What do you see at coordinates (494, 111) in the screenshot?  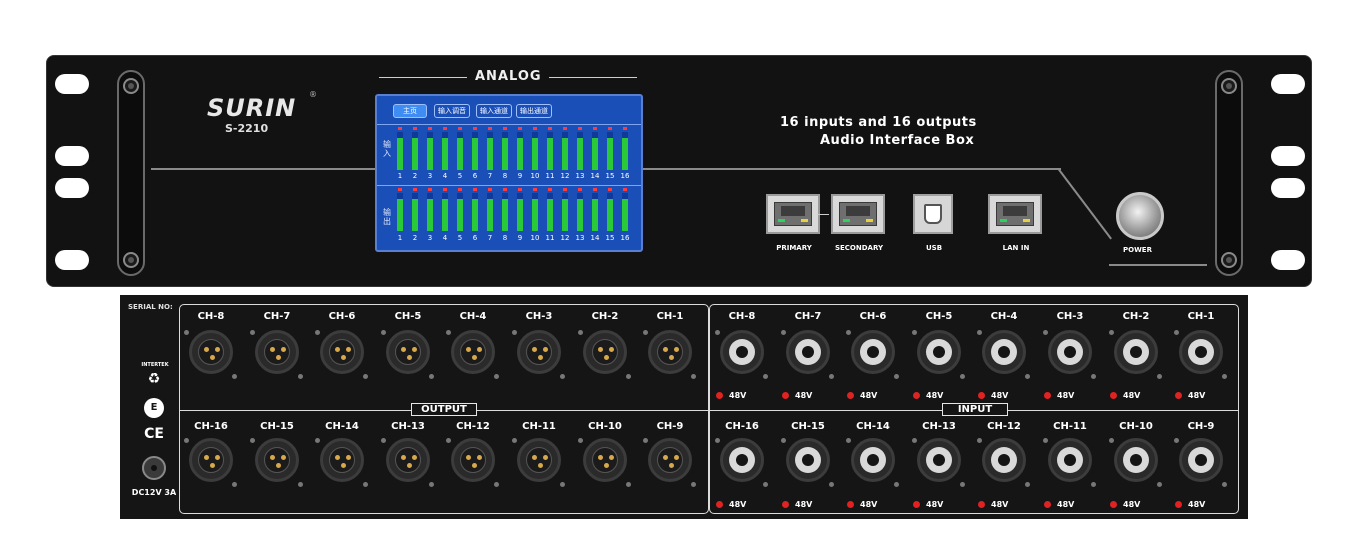 I see `tab-input-channels: 输入通道` at bounding box center [494, 111].